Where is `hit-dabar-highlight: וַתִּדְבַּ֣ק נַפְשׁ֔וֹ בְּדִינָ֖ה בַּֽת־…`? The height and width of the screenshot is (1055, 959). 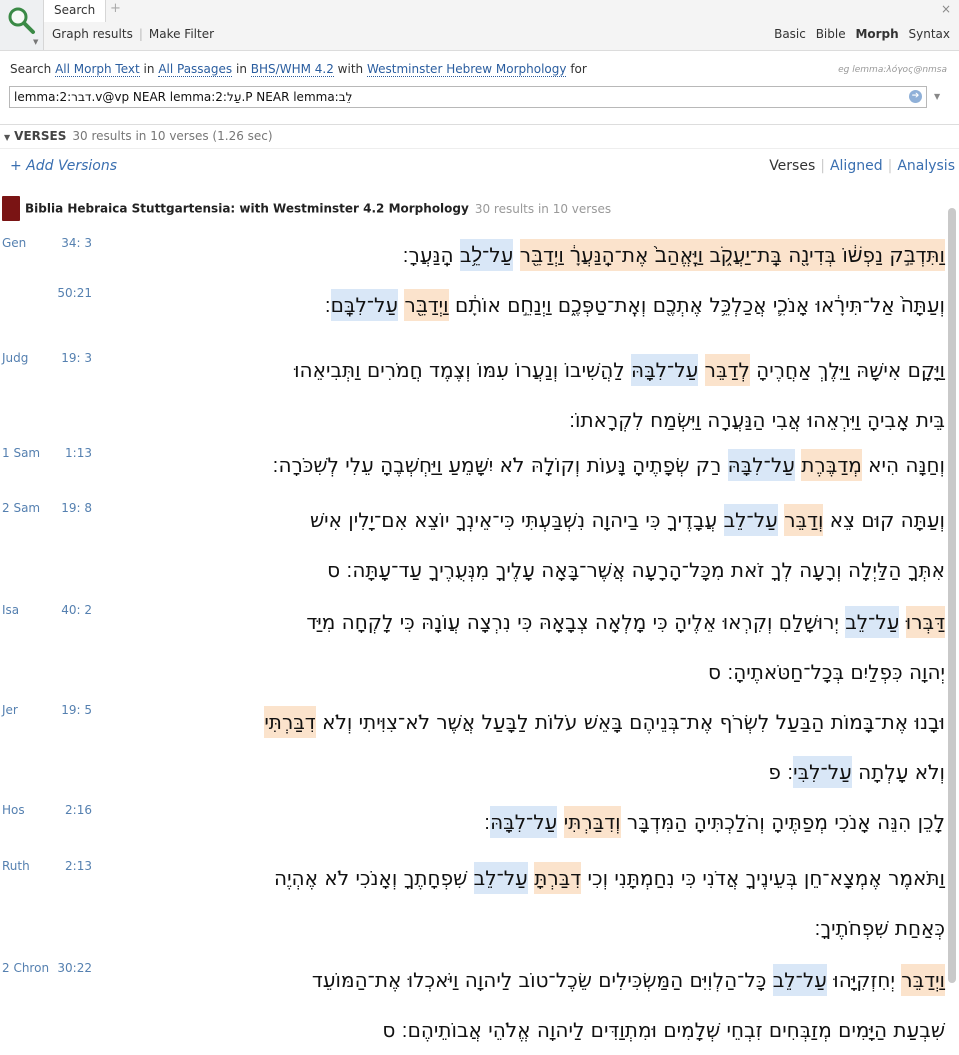 hit-dabar-highlight: וַתִּדְבַּ֣ק נַפְשׁ֔וֹ בְּדִינָ֖ה בַּֽת־… is located at coordinates (732, 255).